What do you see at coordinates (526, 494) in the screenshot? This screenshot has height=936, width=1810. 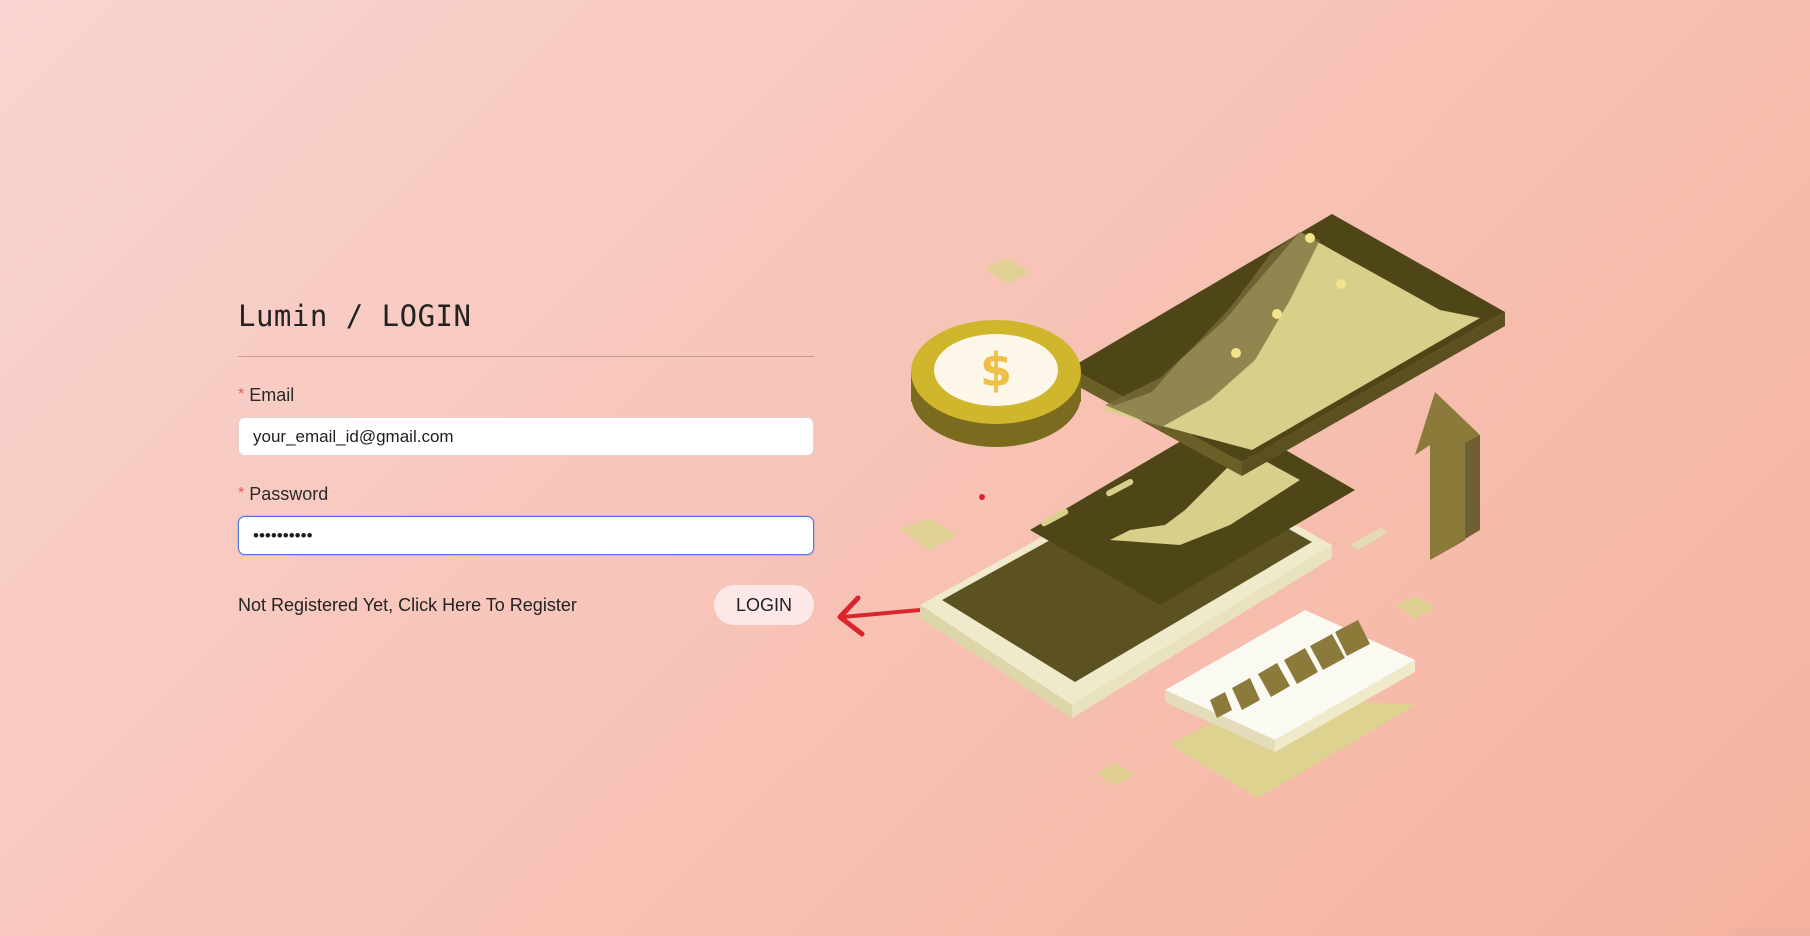 I see `password-label: * Password` at bounding box center [526, 494].